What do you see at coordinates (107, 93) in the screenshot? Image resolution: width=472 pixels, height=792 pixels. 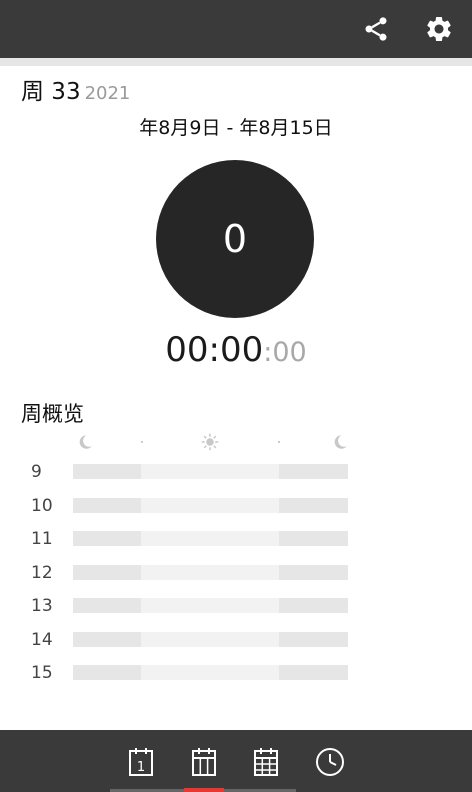 I see `week-year: 2021` at bounding box center [107, 93].